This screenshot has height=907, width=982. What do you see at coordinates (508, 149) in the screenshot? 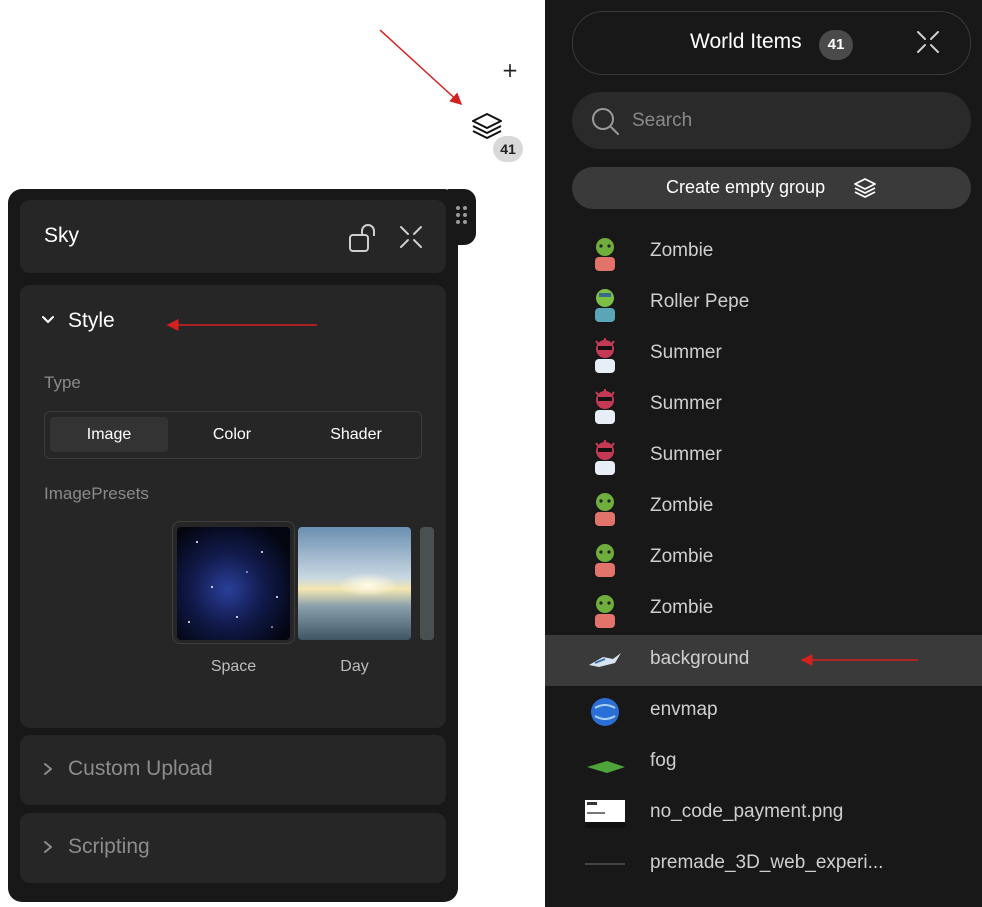
I see `layers-count-badge: 41` at bounding box center [508, 149].